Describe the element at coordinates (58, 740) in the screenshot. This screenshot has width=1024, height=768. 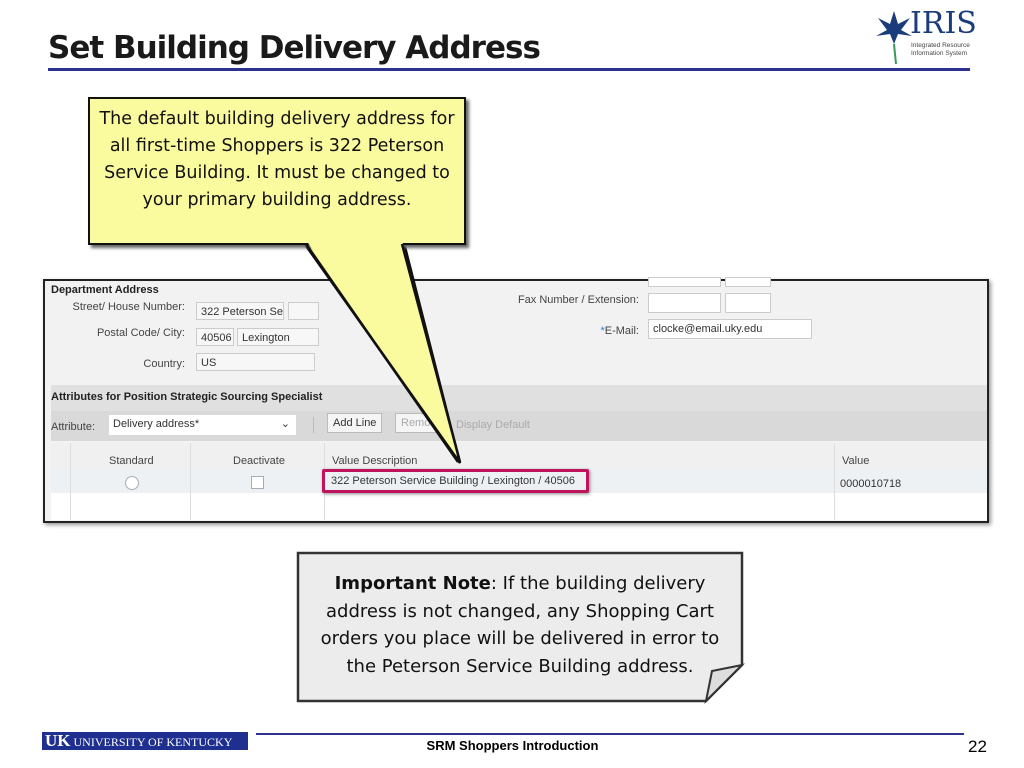
I see `uk-mark: UK` at that location.